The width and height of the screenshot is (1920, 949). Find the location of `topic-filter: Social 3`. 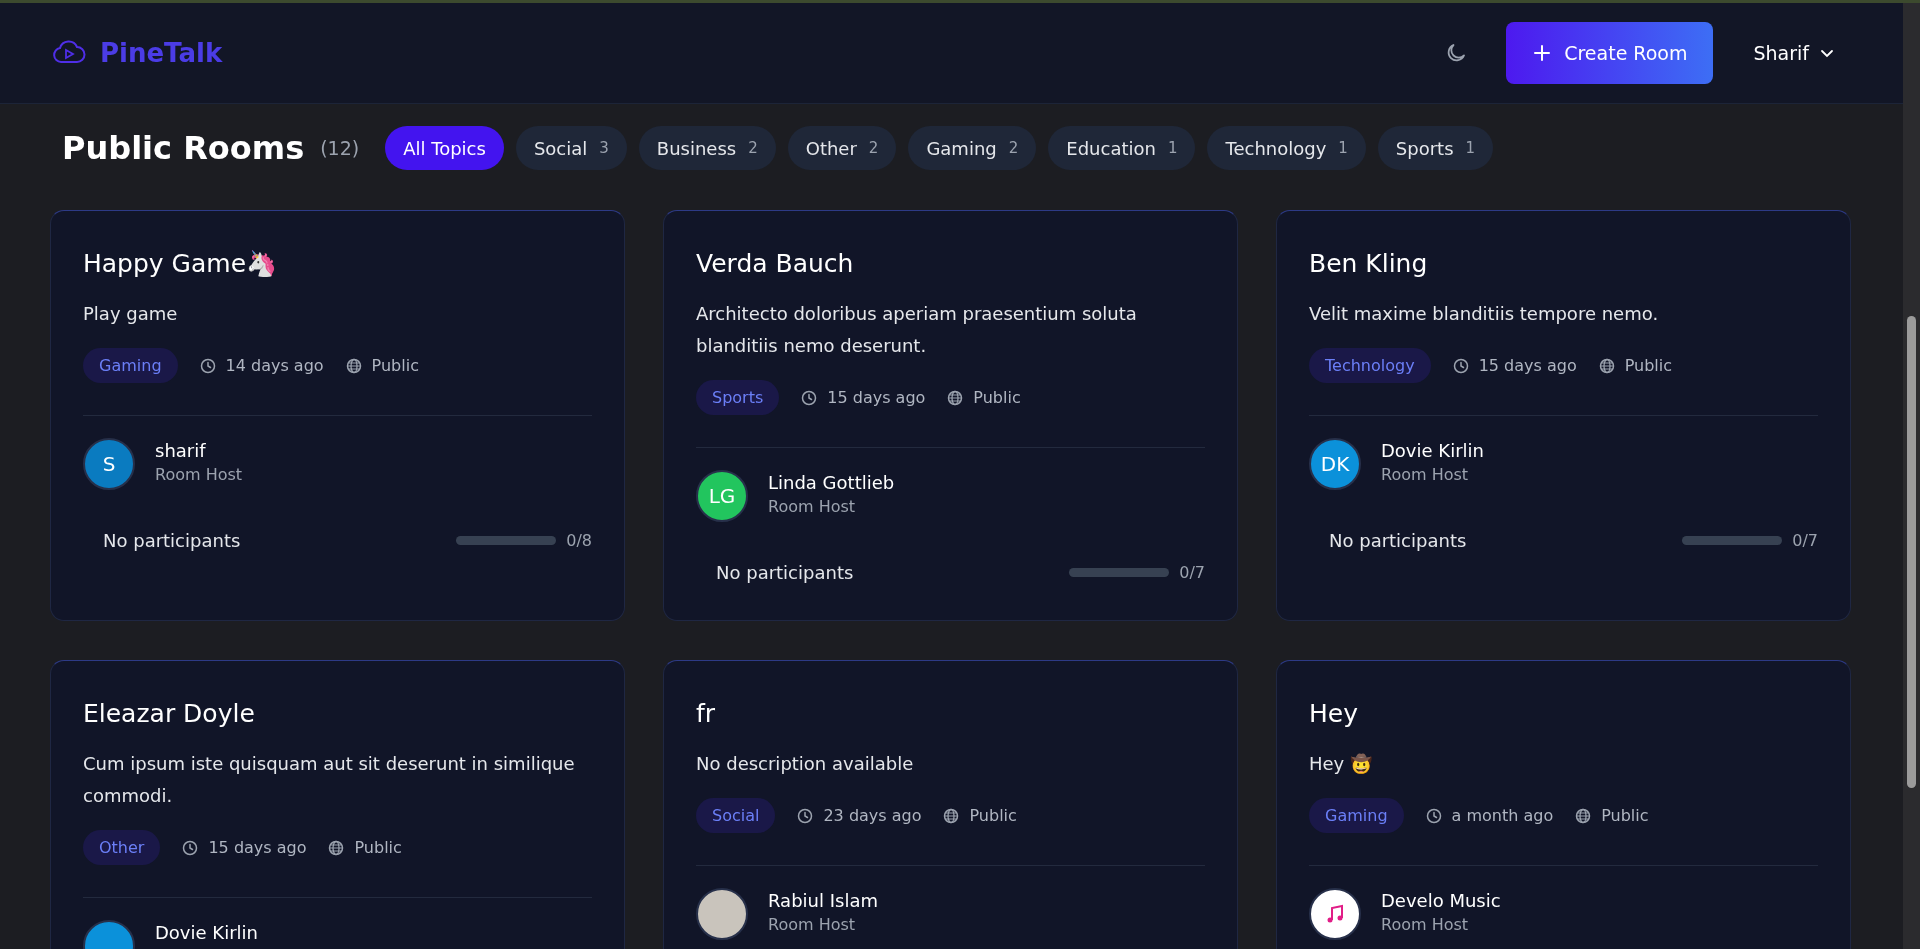

topic-filter: Social 3 is located at coordinates (571, 148).